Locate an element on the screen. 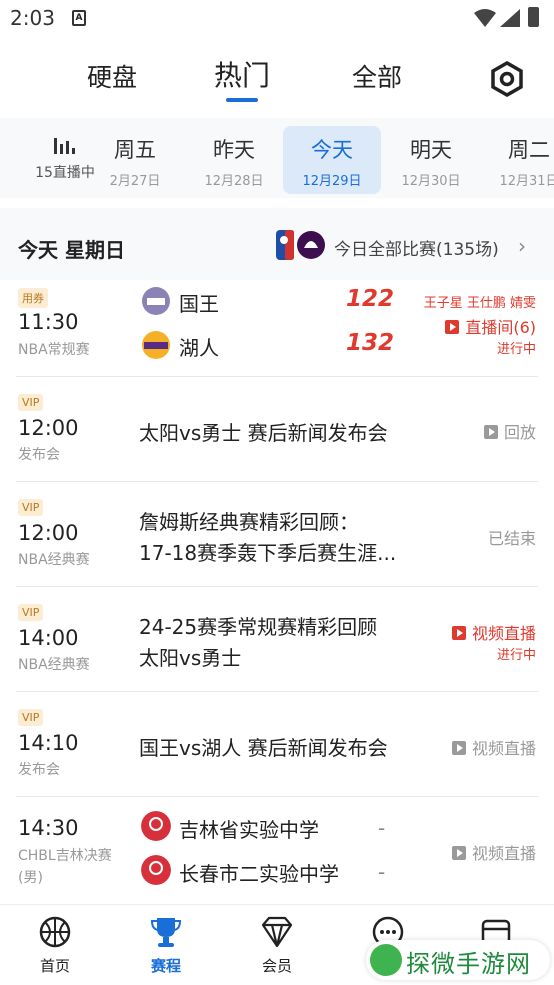  day-name: 明天 is located at coordinates (431, 150).